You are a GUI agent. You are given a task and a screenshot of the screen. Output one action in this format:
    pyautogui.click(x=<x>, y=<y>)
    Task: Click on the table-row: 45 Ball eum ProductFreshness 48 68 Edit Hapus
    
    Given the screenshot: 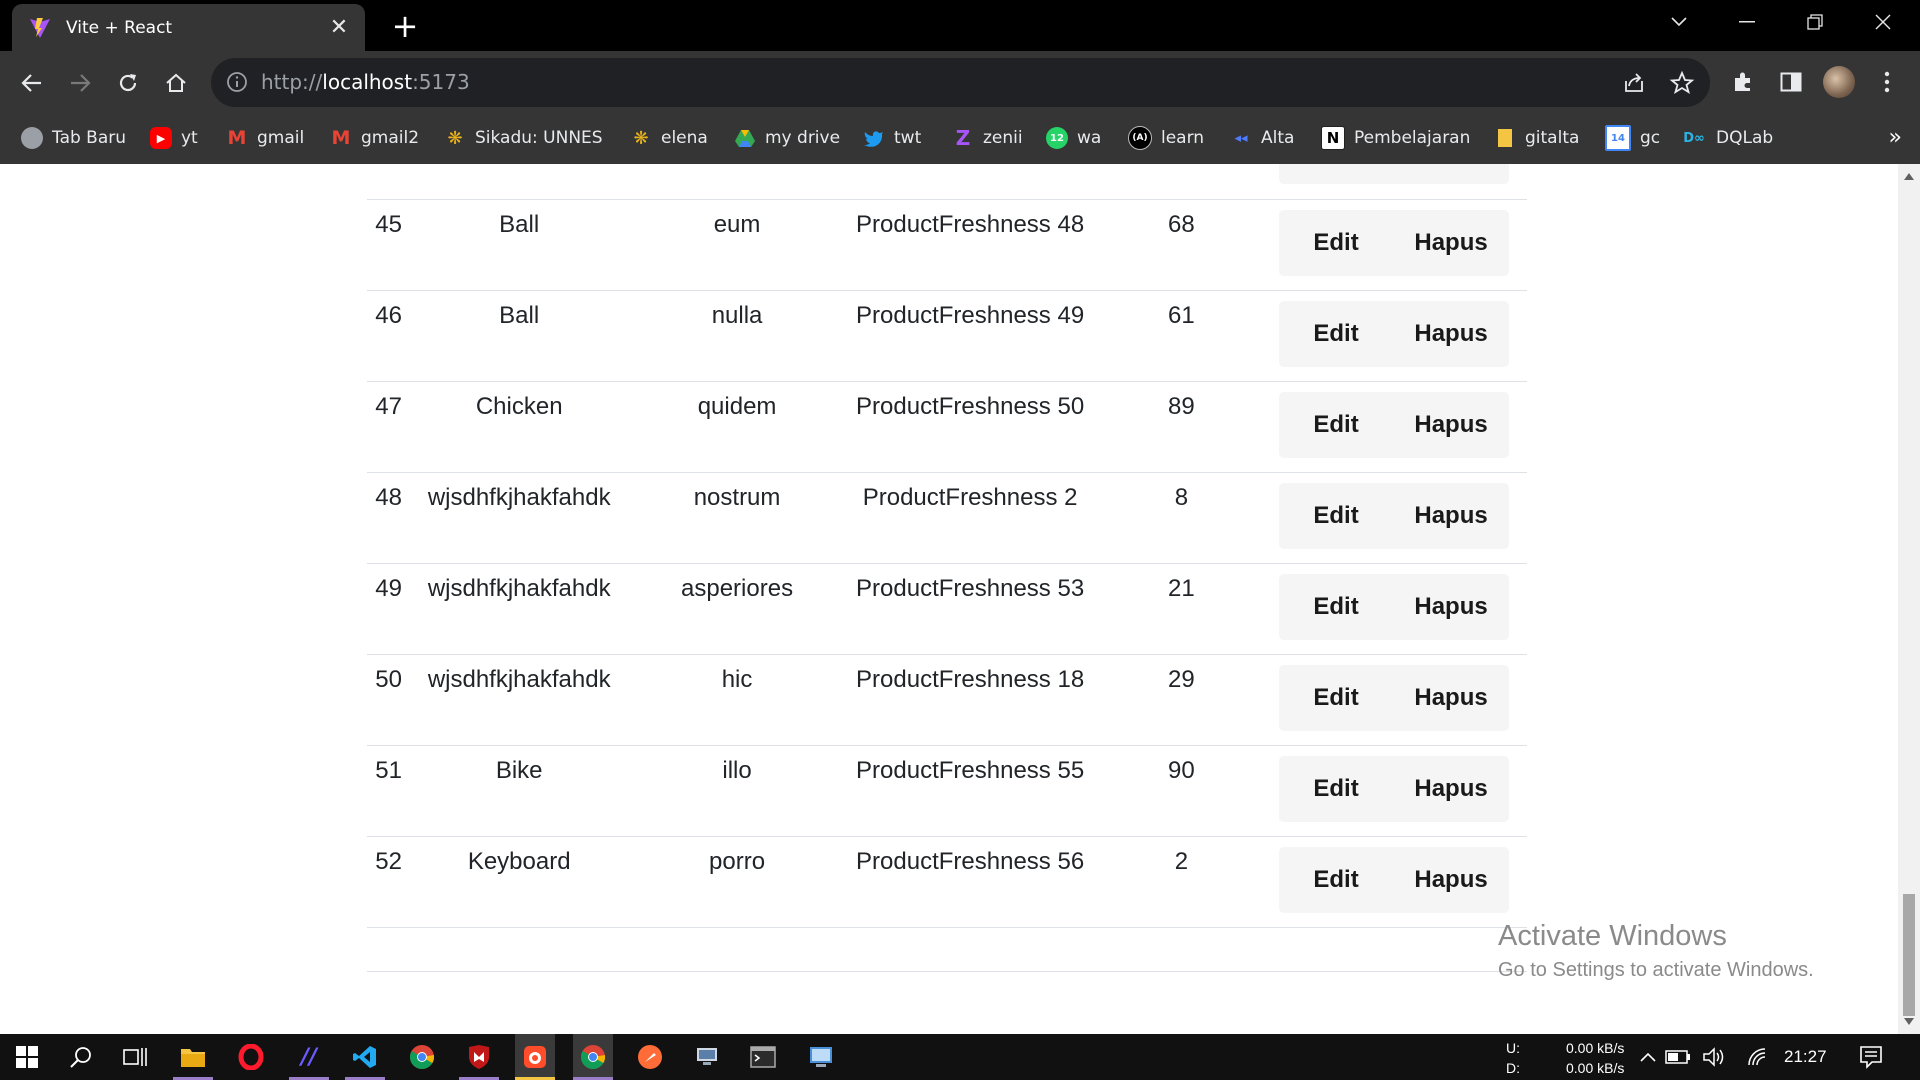 What is the action you would take?
    pyautogui.click(x=947, y=245)
    